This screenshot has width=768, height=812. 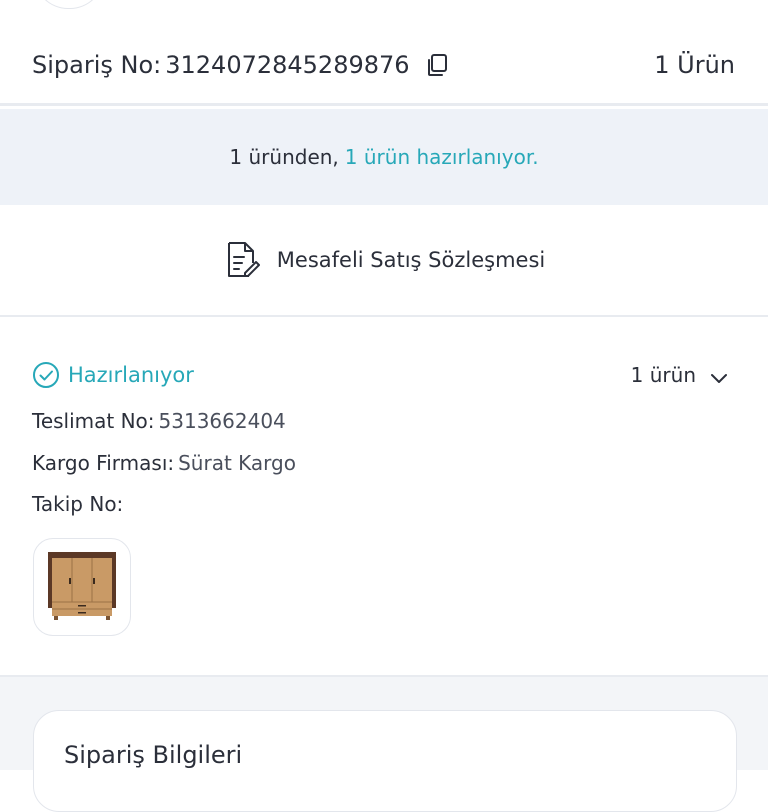 I want to click on product-thumbnail, so click(x=82, y=587).